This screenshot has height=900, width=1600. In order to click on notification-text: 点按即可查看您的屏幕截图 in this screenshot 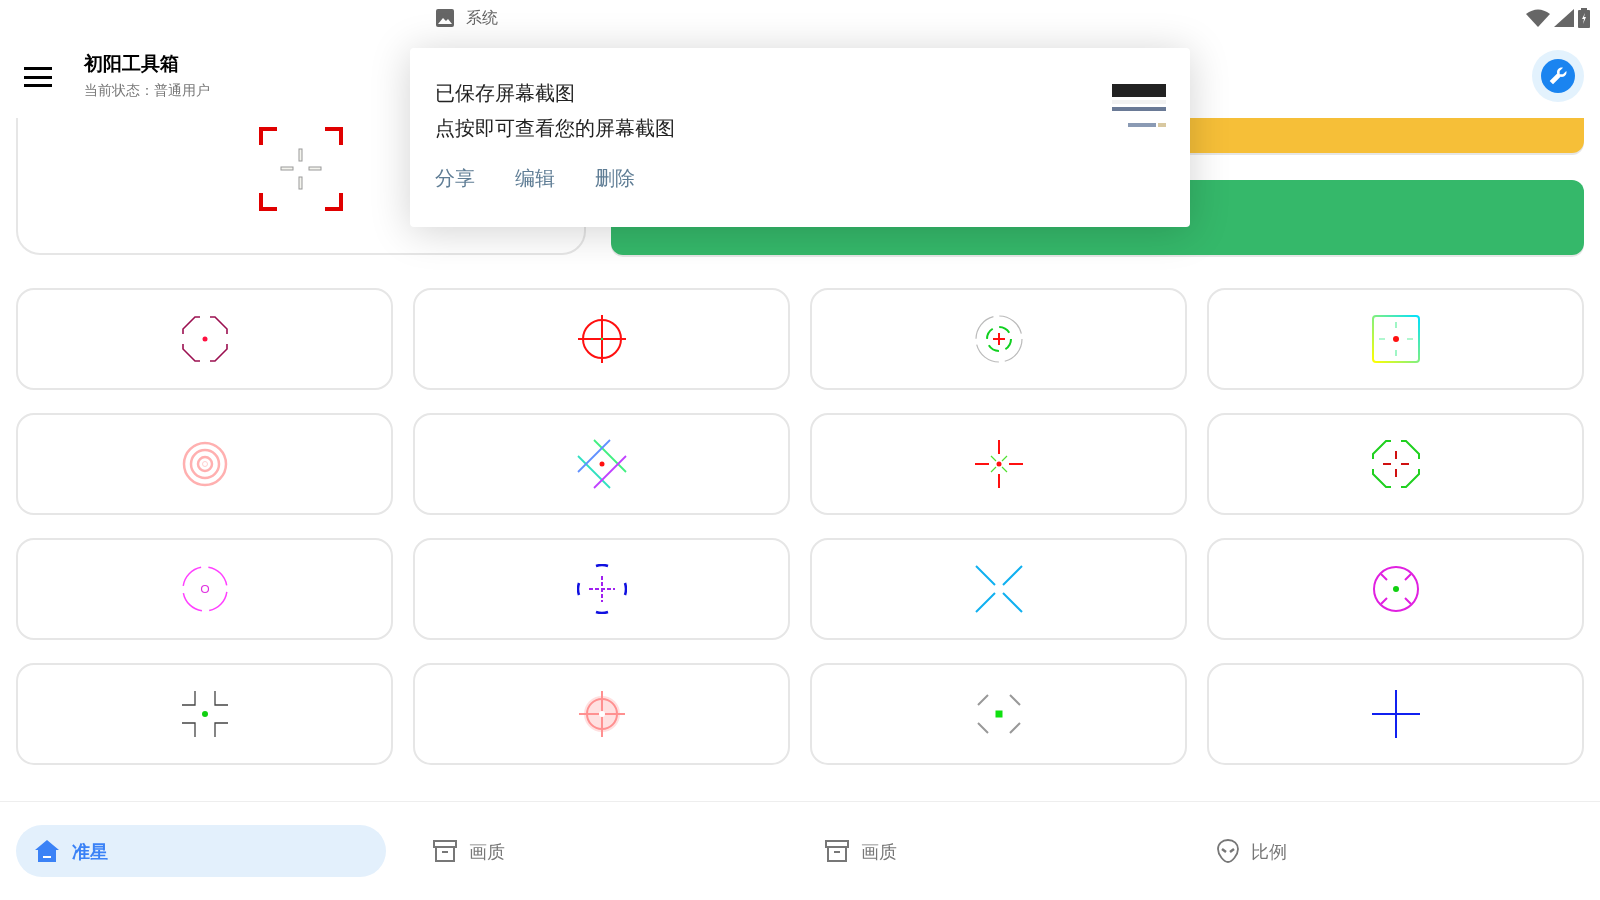, I will do `click(555, 128)`.